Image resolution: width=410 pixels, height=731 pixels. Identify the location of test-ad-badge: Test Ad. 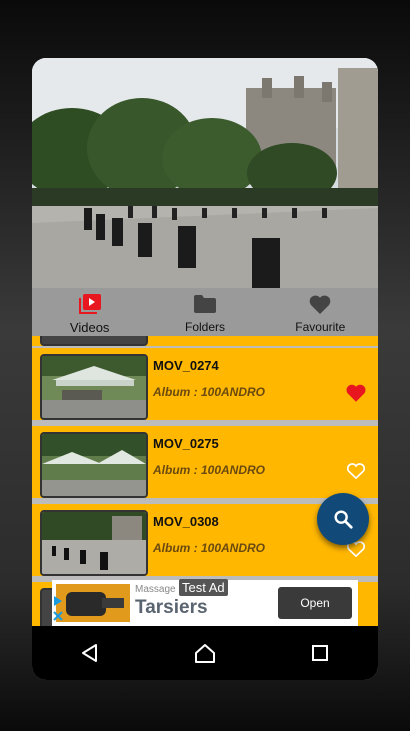
(203, 587).